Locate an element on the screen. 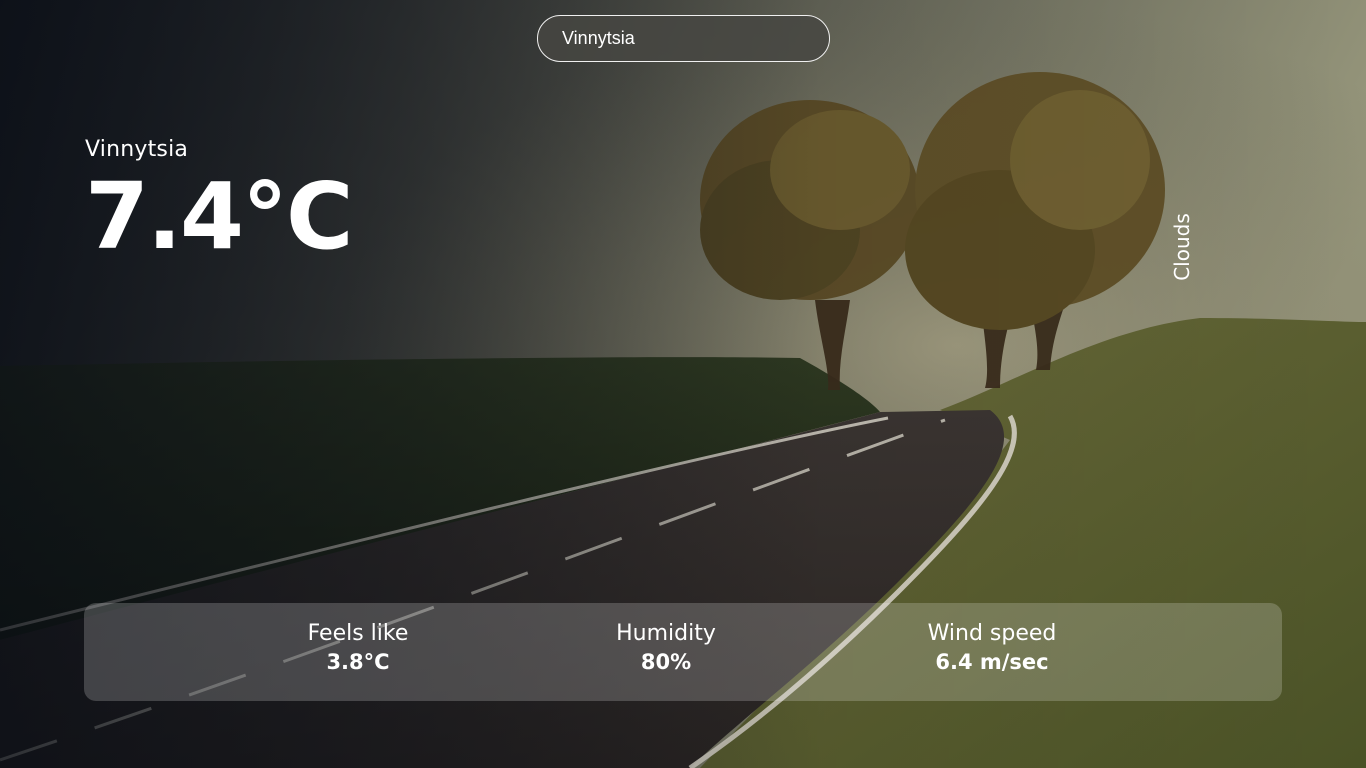 The width and height of the screenshot is (1366, 768). weather-description-text: Clouds is located at coordinates (1182, 247).